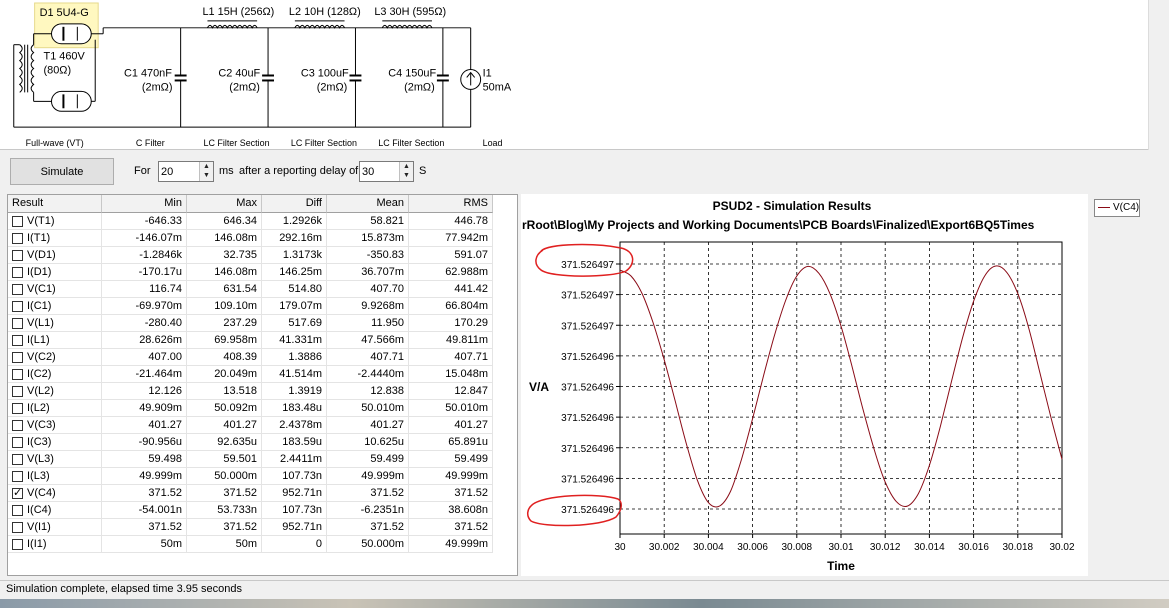 This screenshot has width=1169, height=608. I want to click on table-row: I(L2) 49.909m 50.092m 183.48u 50.010m 50.010m, so click(258, 408).